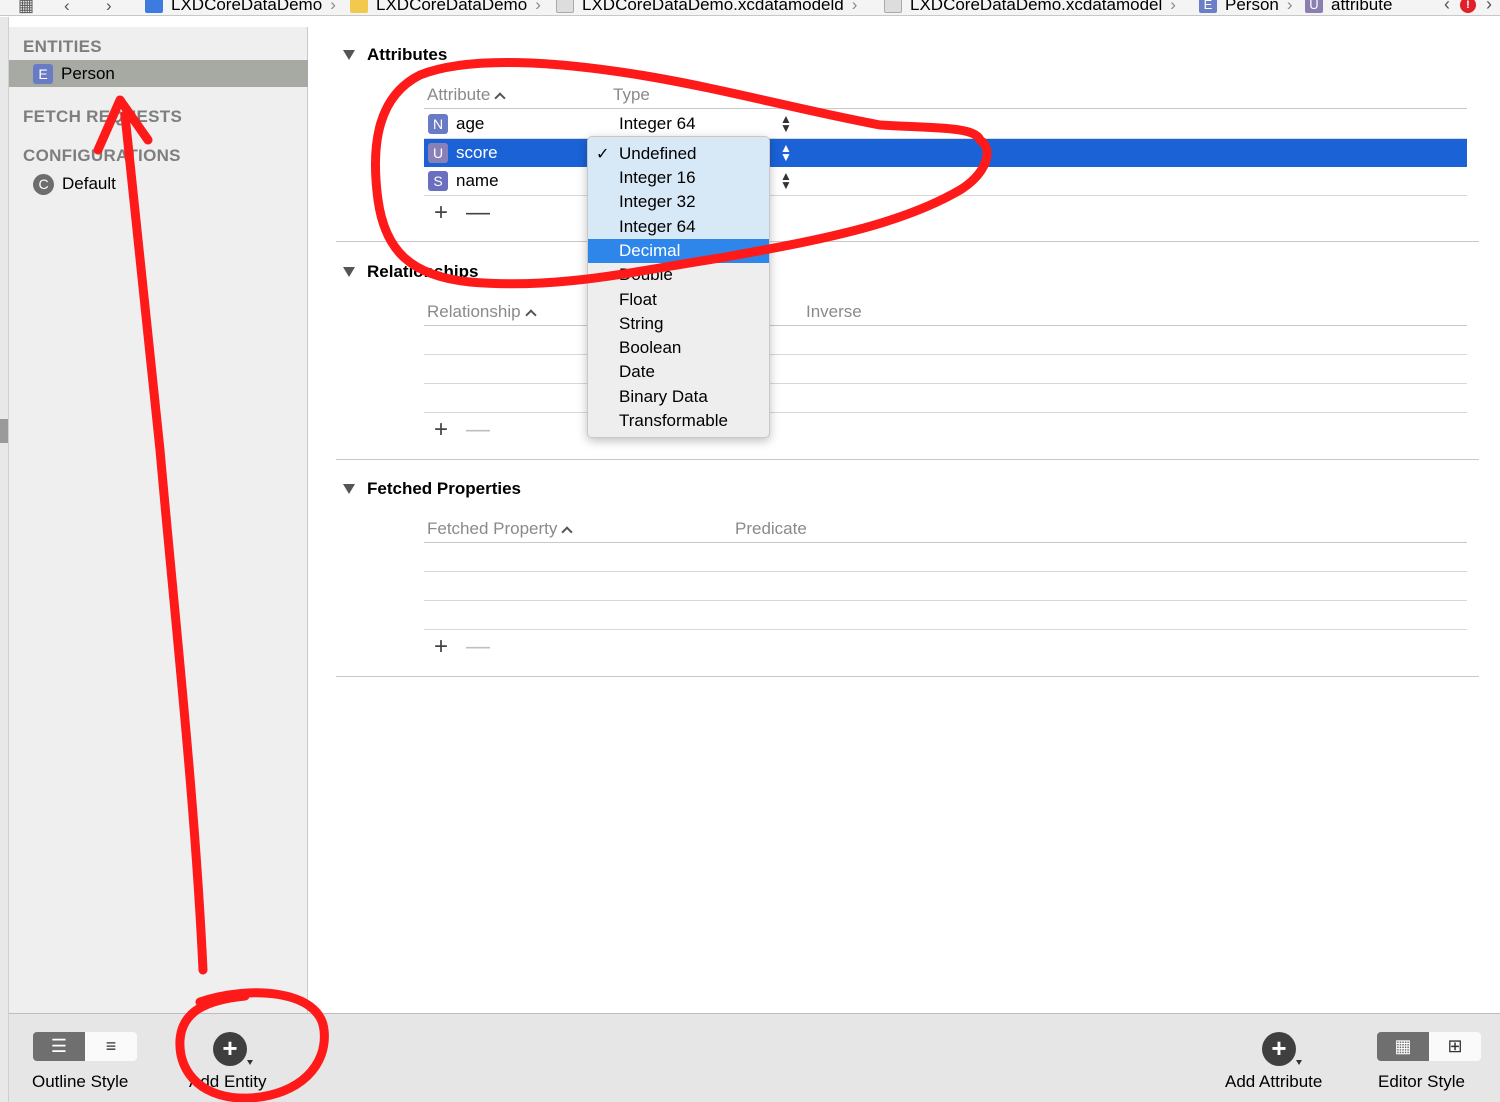  Describe the element at coordinates (1468, 6) in the screenshot. I see `error-icon: !` at that location.